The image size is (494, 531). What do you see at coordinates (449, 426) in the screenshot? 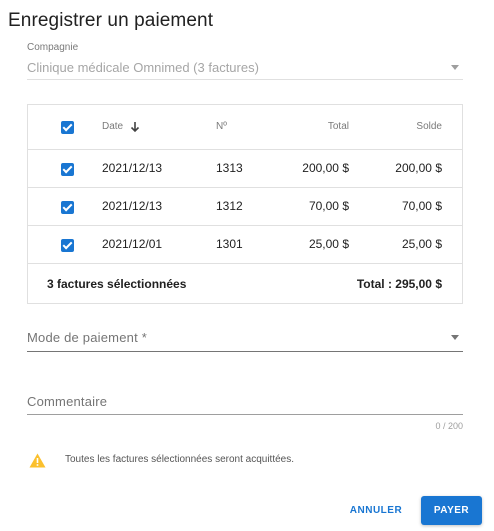
I see `comment-char-counter: 0 / 200` at bounding box center [449, 426].